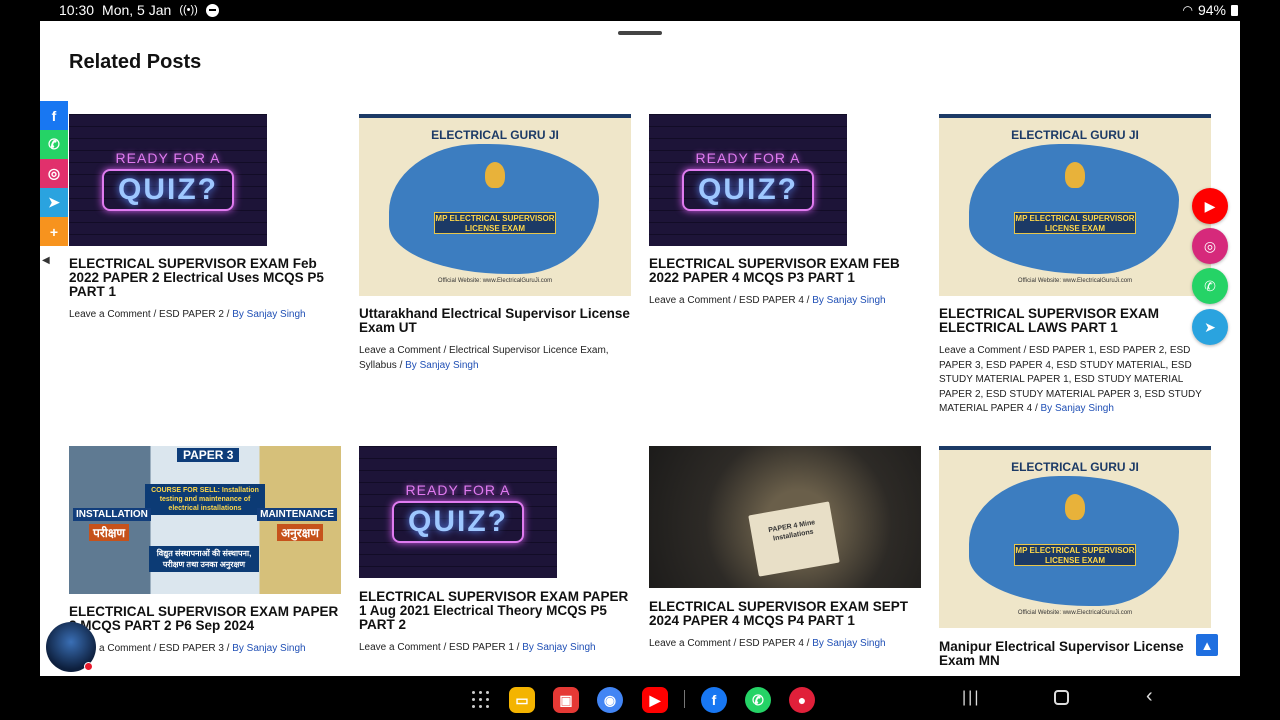 The image size is (1280, 720). I want to click on drag-handle, so click(640, 33).